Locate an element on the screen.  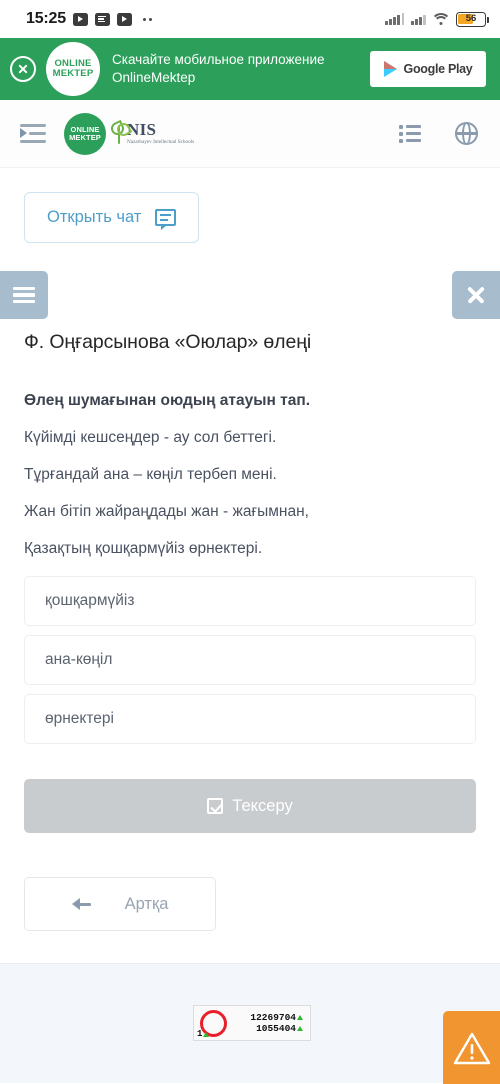
hamburger-icon is located at coordinates (24, 295).